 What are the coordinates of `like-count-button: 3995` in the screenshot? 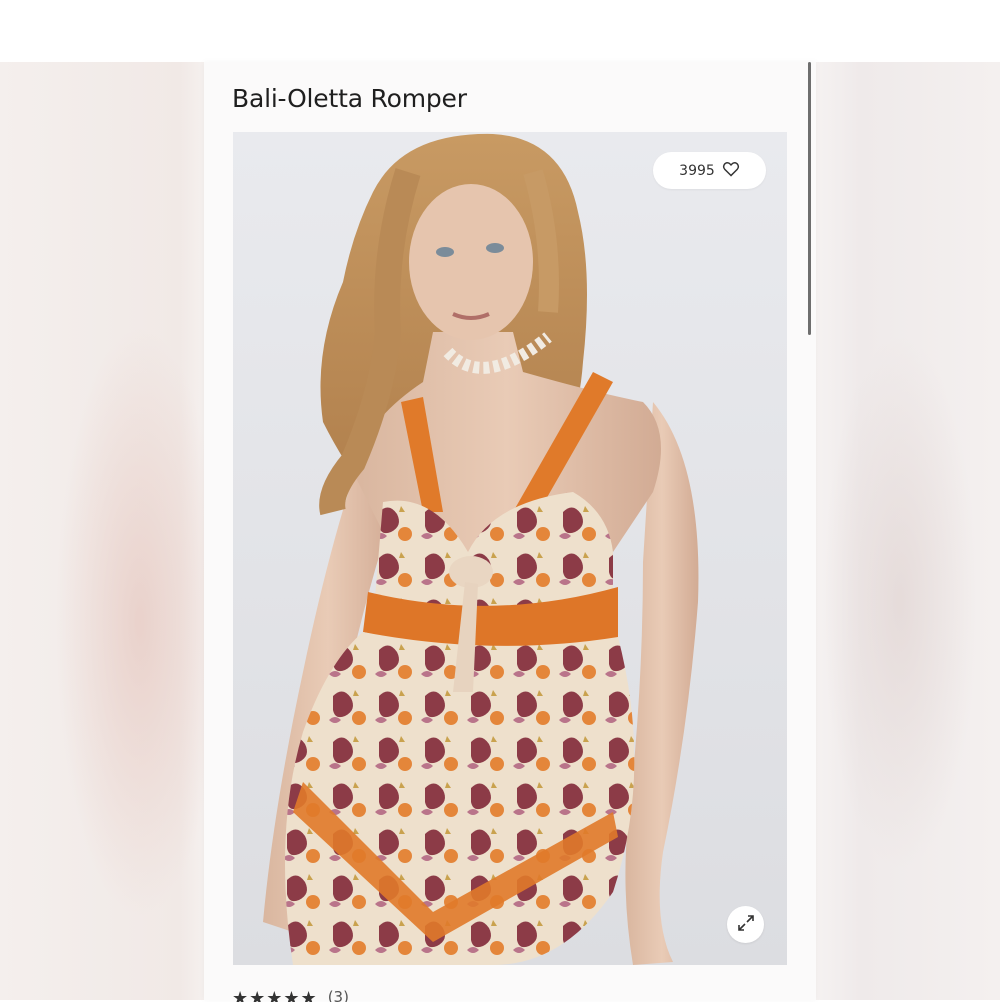 It's located at (709, 170).